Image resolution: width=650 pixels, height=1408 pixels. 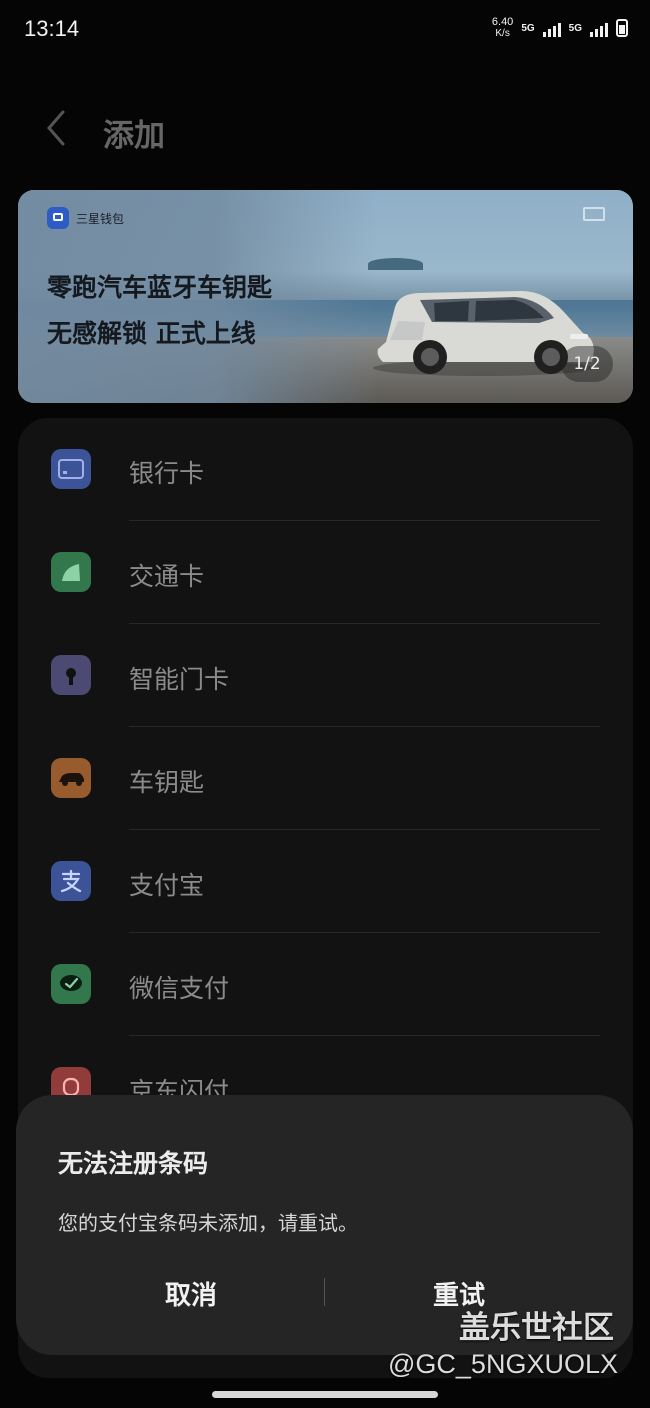 I want to click on list-item-wechat-pay: 微信支付, so click(x=325, y=984).